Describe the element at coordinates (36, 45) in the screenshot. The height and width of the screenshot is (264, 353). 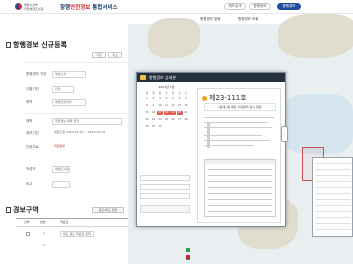
I see `page-title: 항행경보 신규등록` at that location.